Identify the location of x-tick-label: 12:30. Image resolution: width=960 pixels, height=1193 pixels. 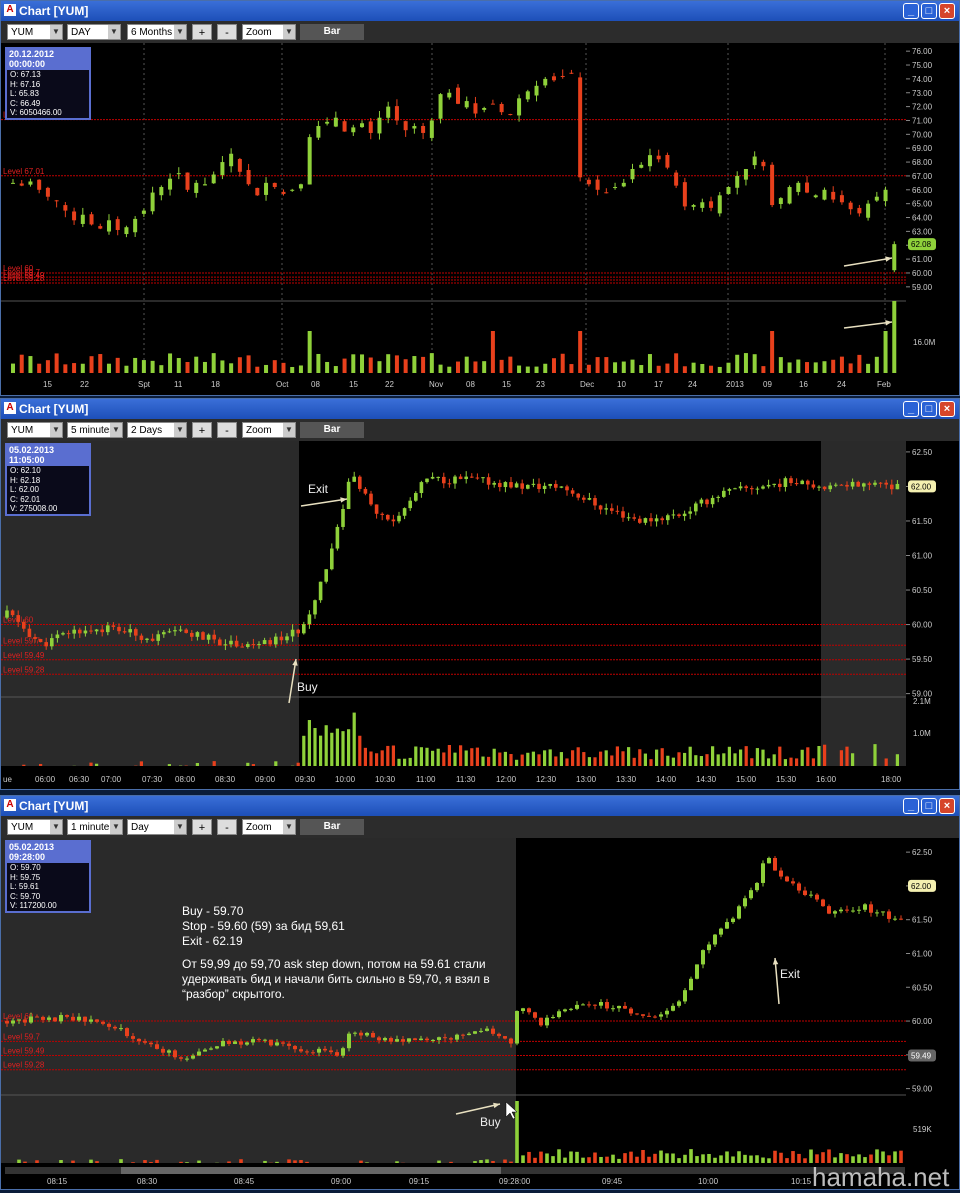
(546, 779).